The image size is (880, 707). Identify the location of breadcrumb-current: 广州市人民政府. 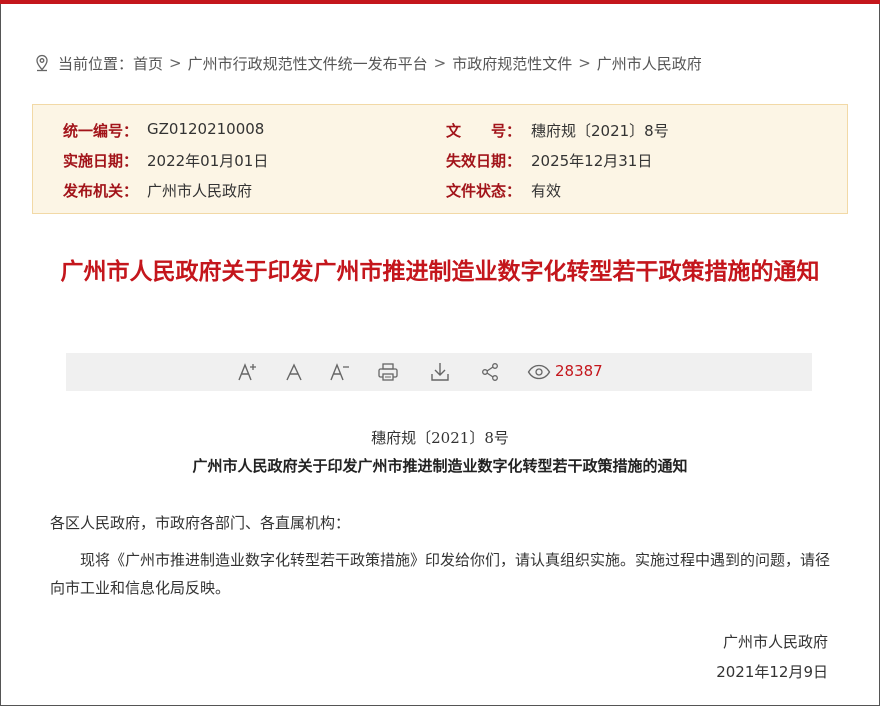
(649, 63).